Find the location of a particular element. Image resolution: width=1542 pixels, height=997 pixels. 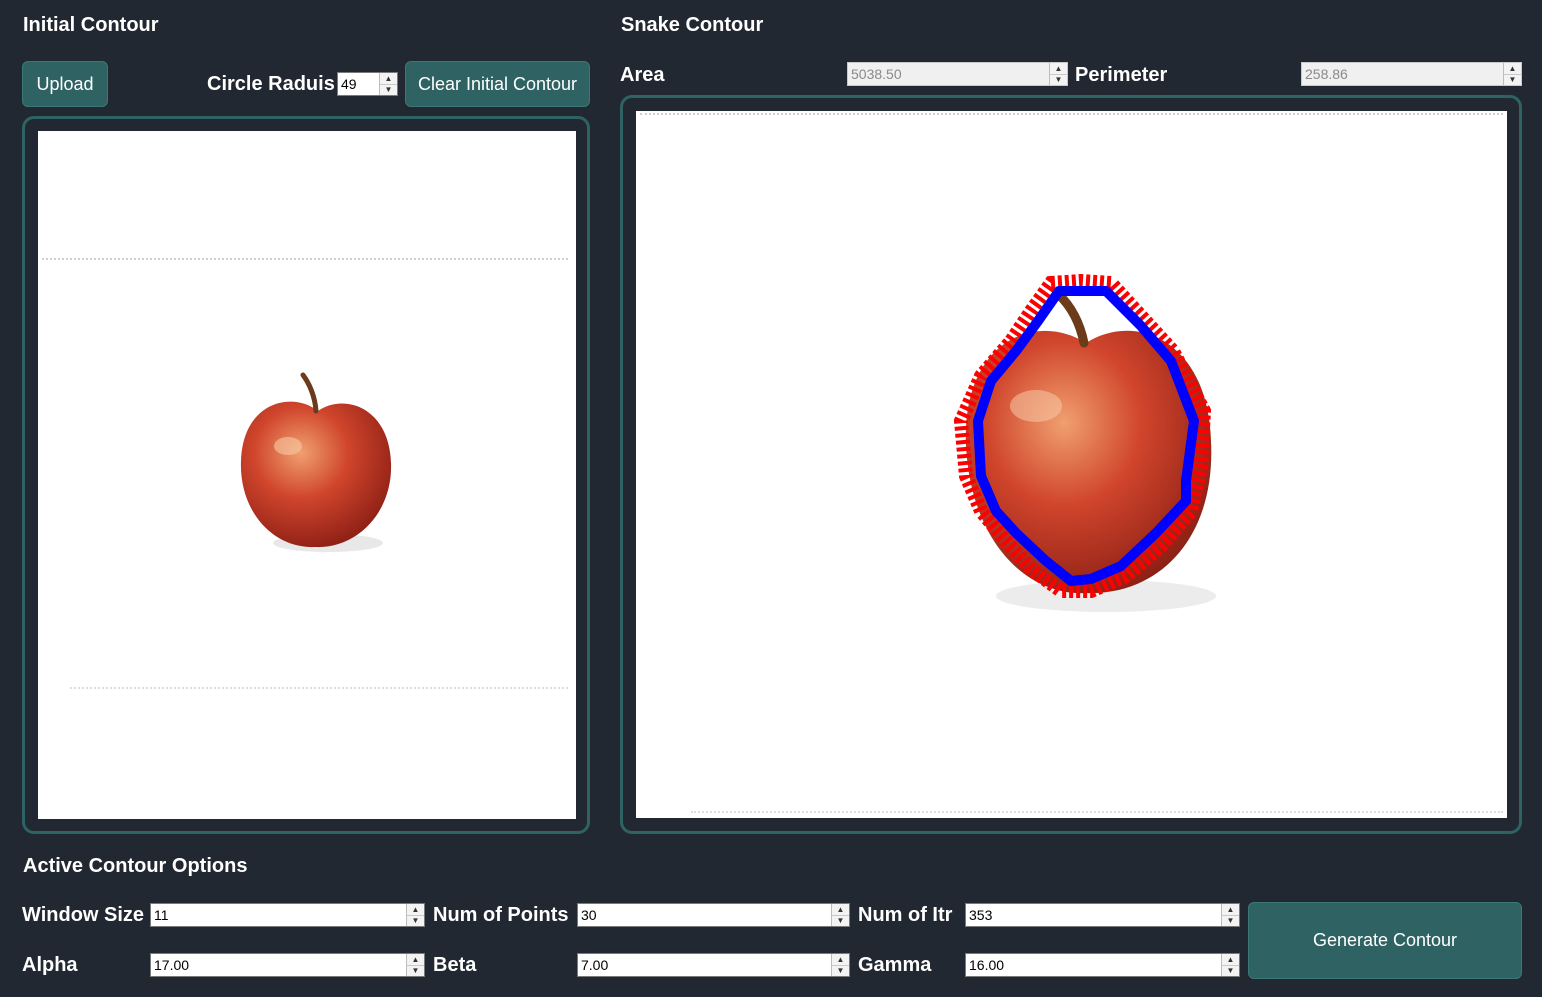

perimeter-spinbox: 258.86 ▲ ▼ is located at coordinates (1411, 74).